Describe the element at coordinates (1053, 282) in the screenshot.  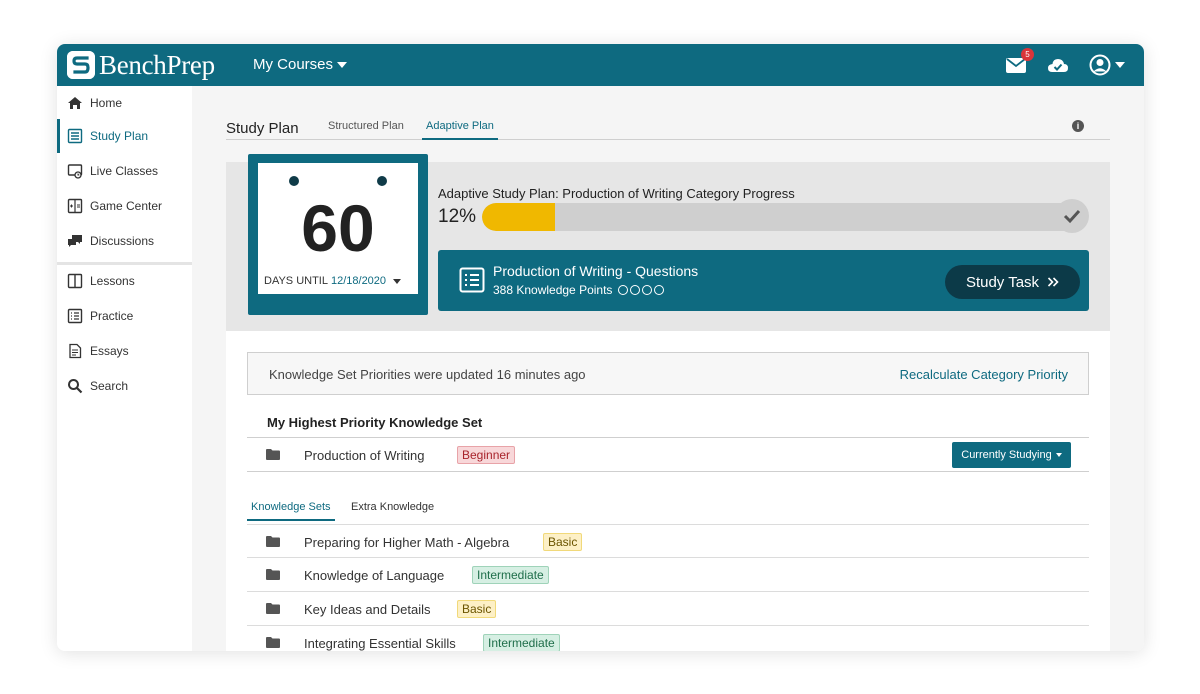
I see `double-chevron-right-icon` at that location.